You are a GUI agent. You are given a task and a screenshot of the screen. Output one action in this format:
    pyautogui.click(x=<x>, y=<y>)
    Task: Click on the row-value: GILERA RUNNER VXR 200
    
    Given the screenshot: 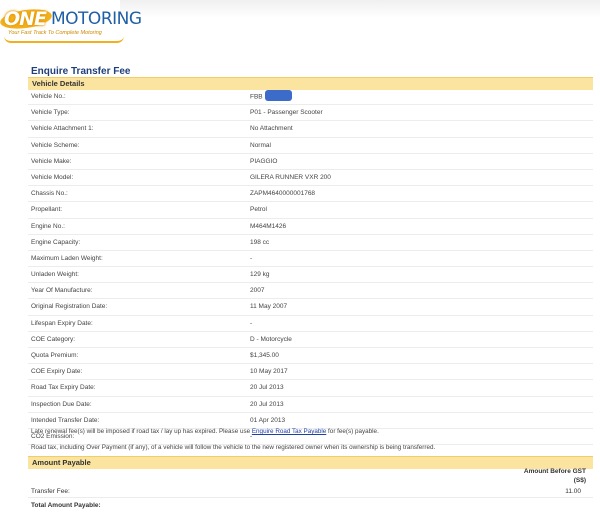 What is the action you would take?
    pyautogui.click(x=290, y=177)
    